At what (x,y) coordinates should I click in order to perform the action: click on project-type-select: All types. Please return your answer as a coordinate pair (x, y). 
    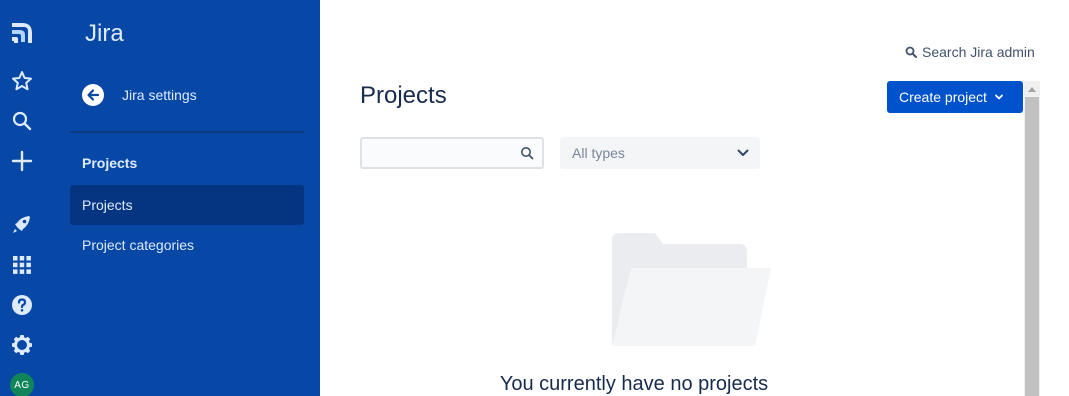
    Looking at the image, I should click on (660, 153).